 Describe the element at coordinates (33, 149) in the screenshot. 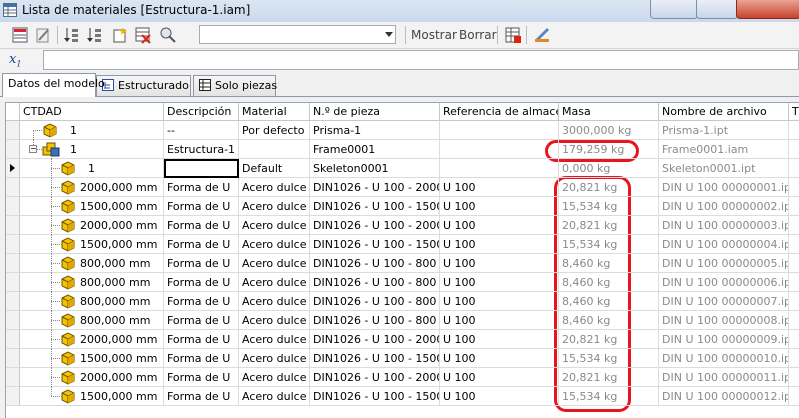

I see `collapse-icon: −` at that location.